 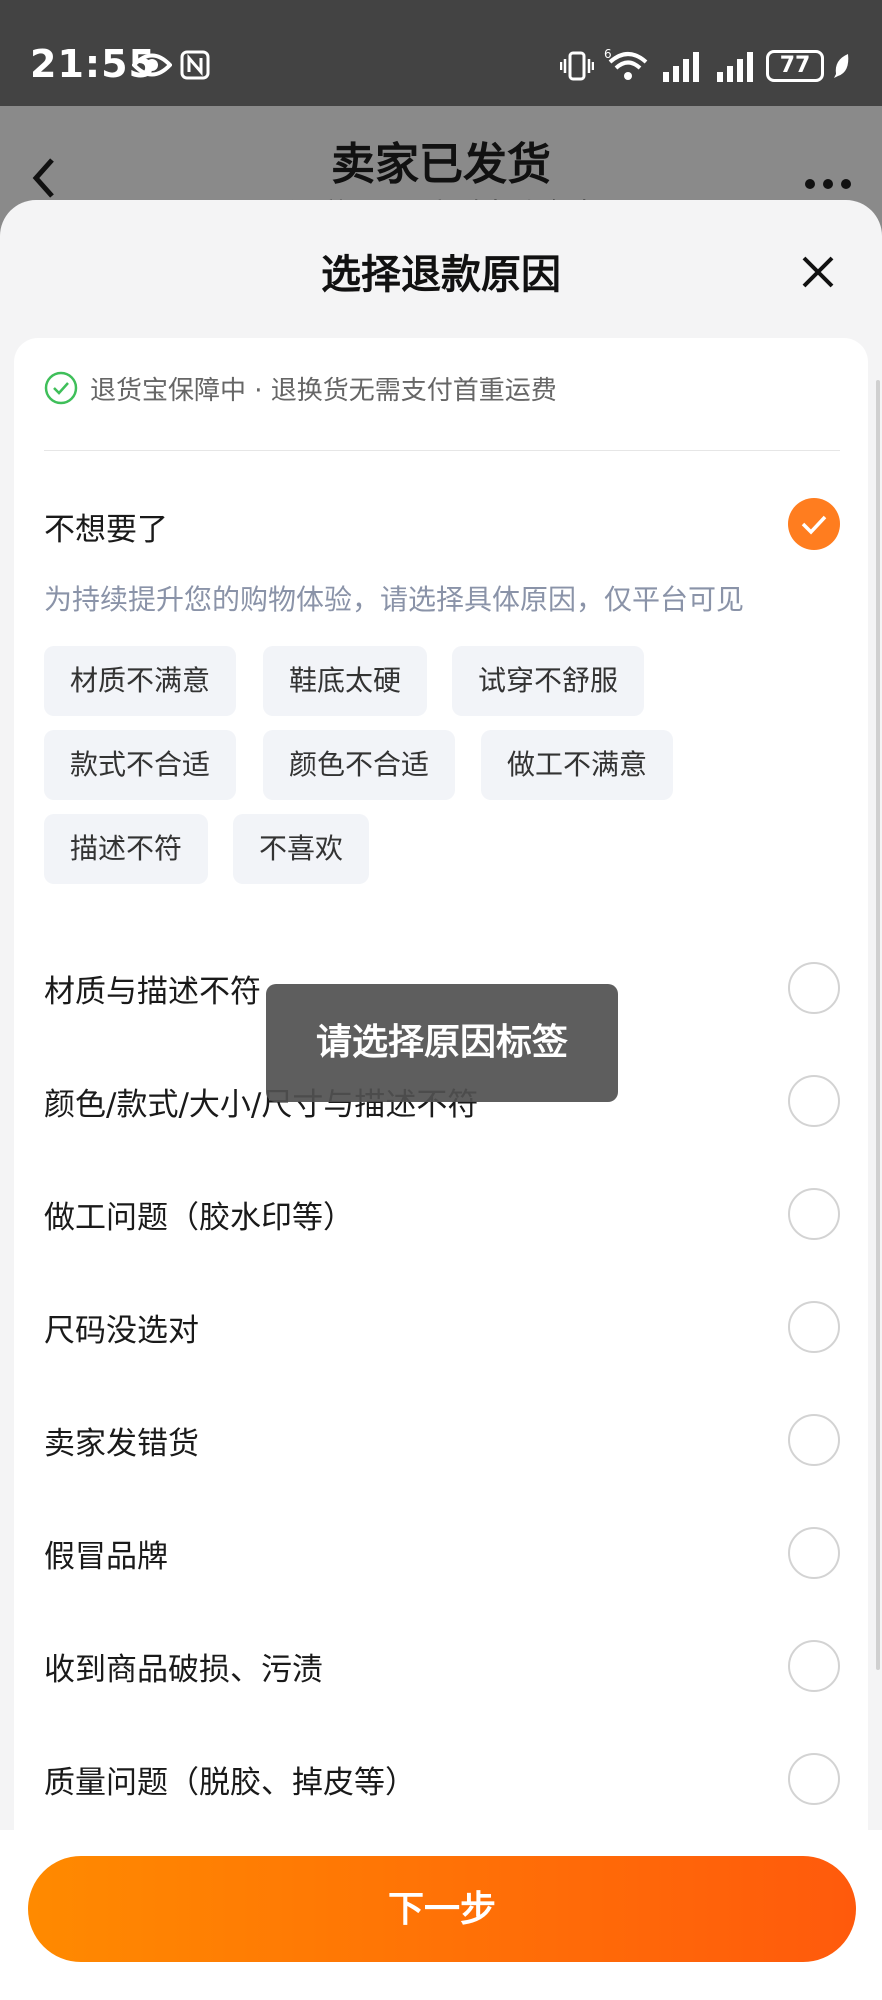 What do you see at coordinates (345, 681) in the screenshot?
I see `reason-tag: 鞋底太硬` at bounding box center [345, 681].